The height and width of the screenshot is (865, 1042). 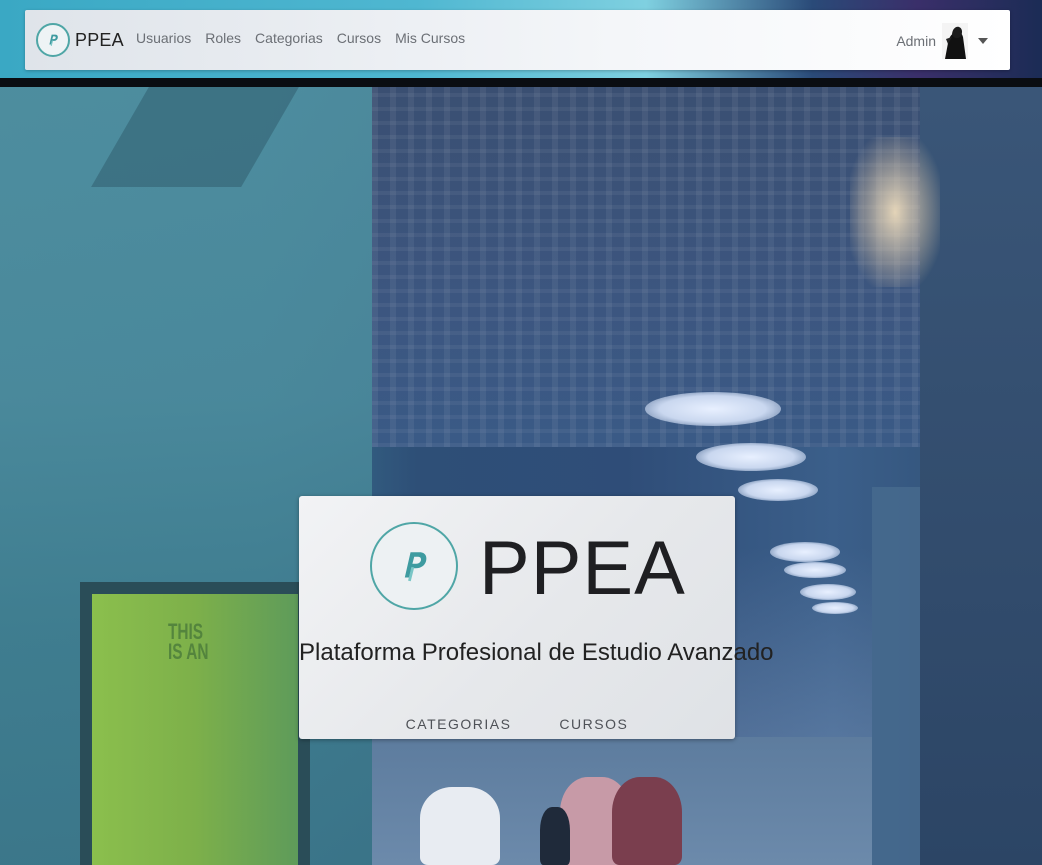 I want to click on nav-link-mis-cursos: Mis Cursos, so click(x=430, y=38).